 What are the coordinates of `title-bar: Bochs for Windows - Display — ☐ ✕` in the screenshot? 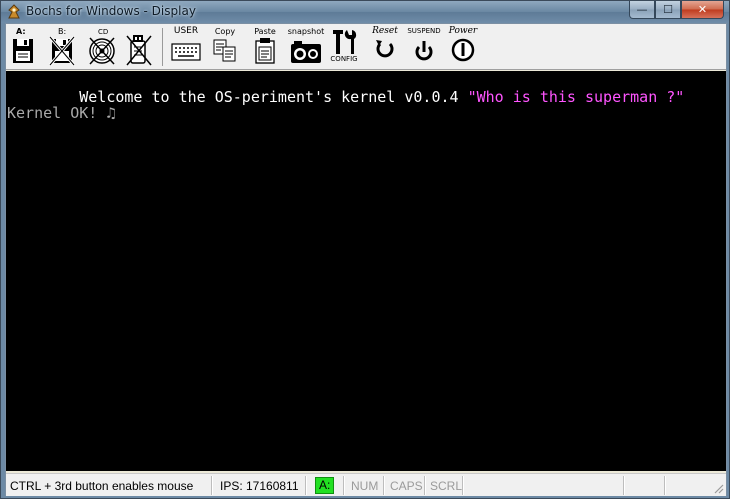 It's located at (365, 12).